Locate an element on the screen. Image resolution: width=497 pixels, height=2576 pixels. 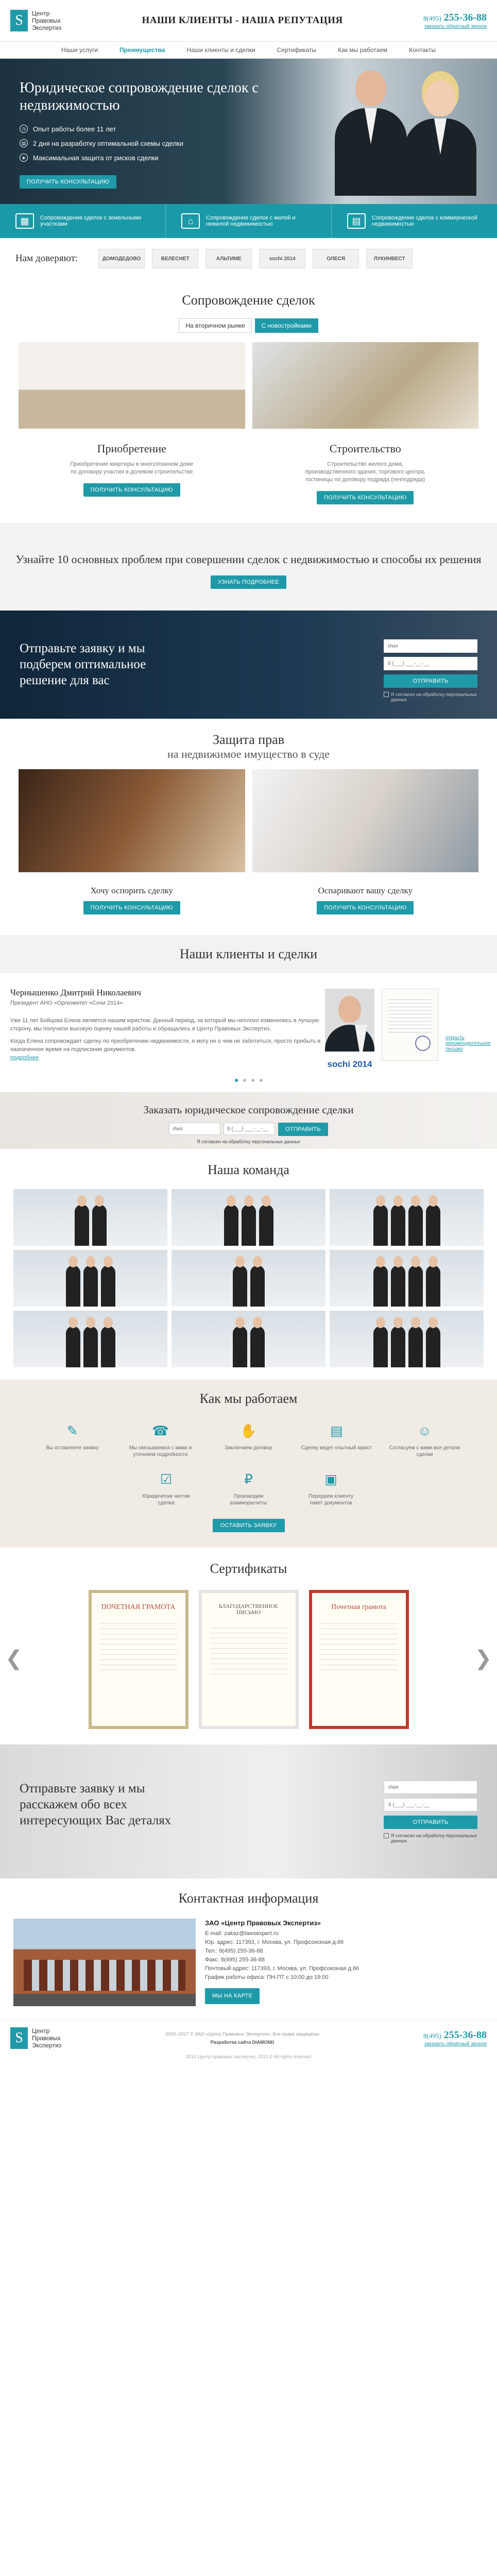
client-position: Президент АНО «Оргкомитет «Сочи 2014» is located at coordinates (66, 1003).